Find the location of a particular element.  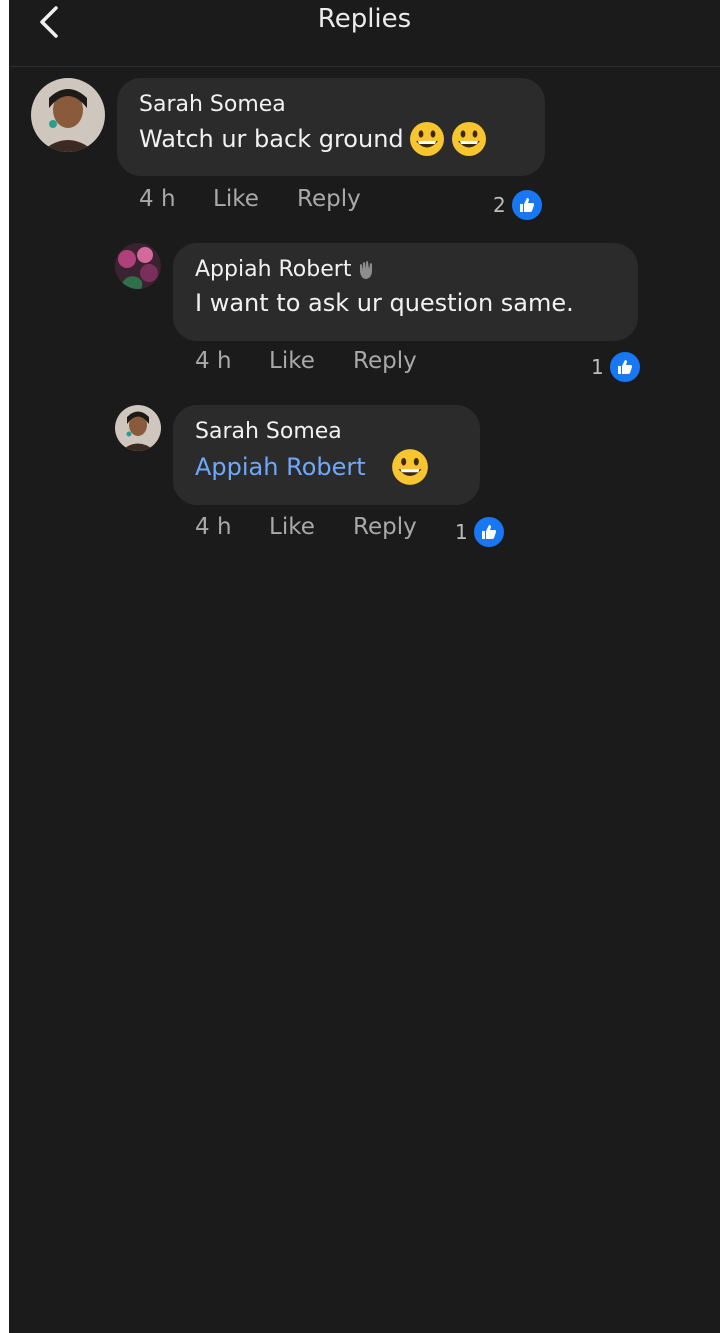

comment-bubble: Sarah Somea Watch ur back ground is located at coordinates (331, 127).